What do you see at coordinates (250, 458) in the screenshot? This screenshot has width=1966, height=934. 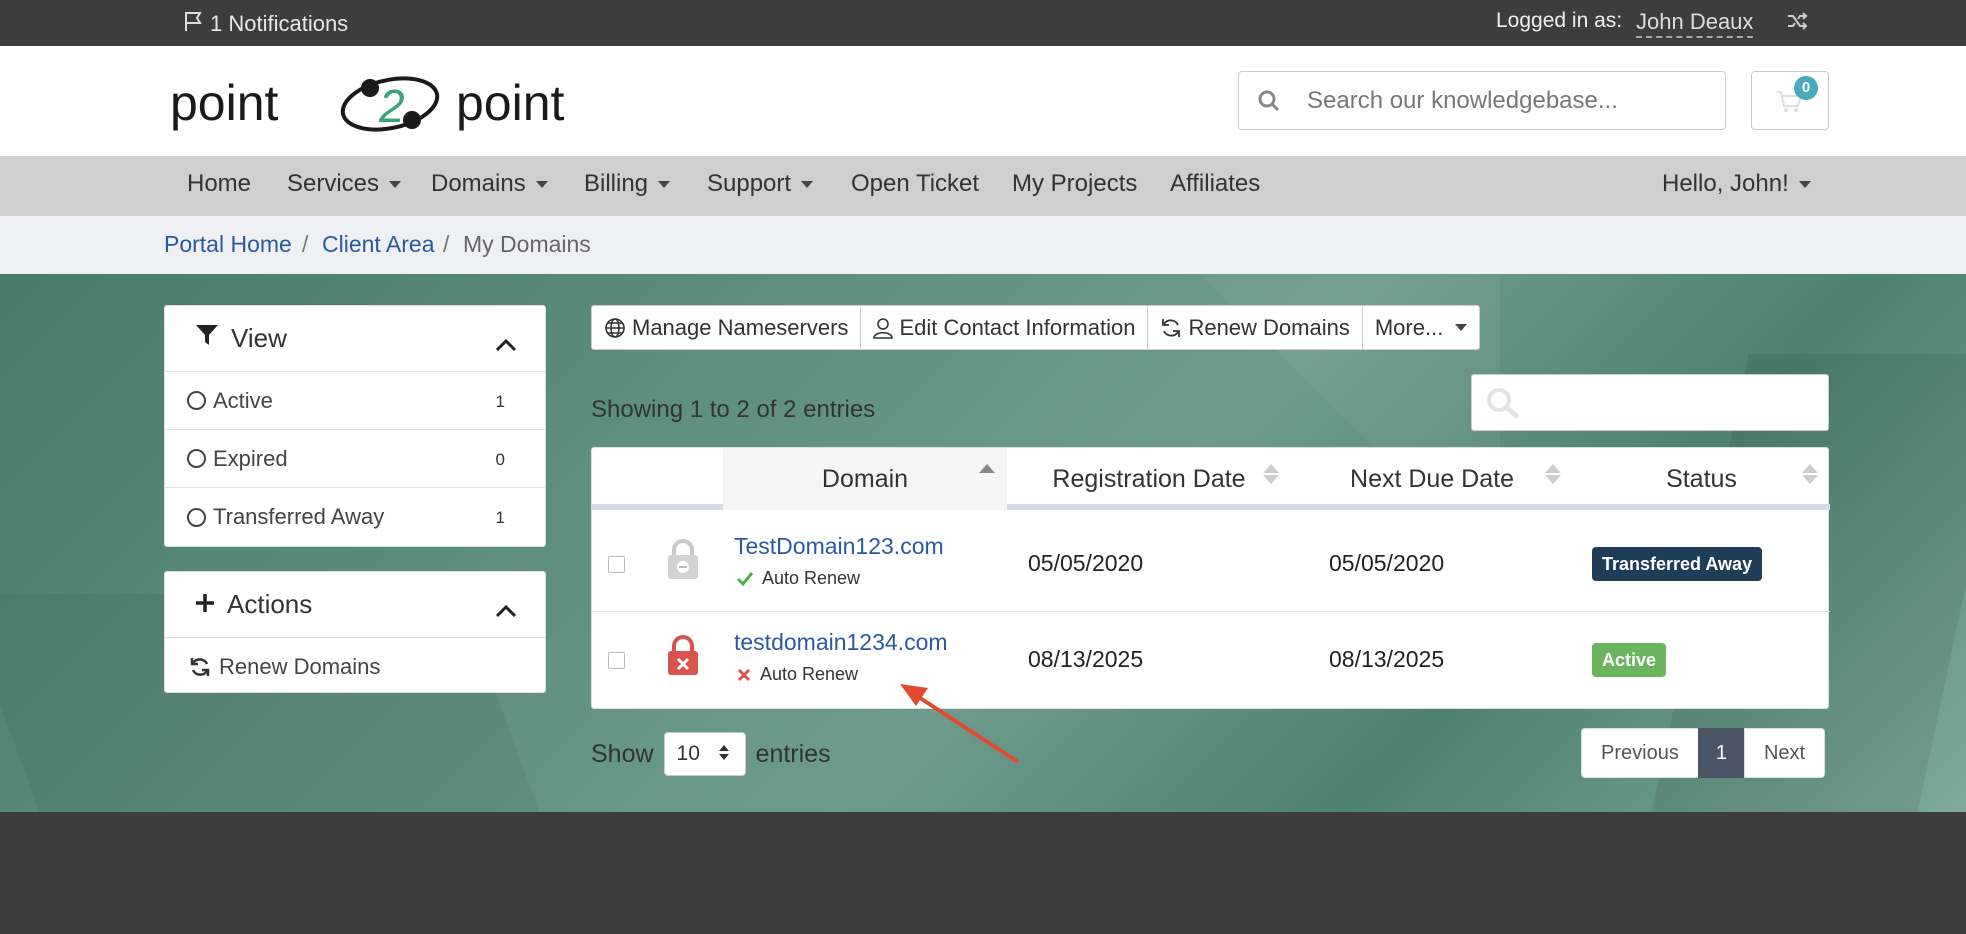 I see `filter-label: Expired` at bounding box center [250, 458].